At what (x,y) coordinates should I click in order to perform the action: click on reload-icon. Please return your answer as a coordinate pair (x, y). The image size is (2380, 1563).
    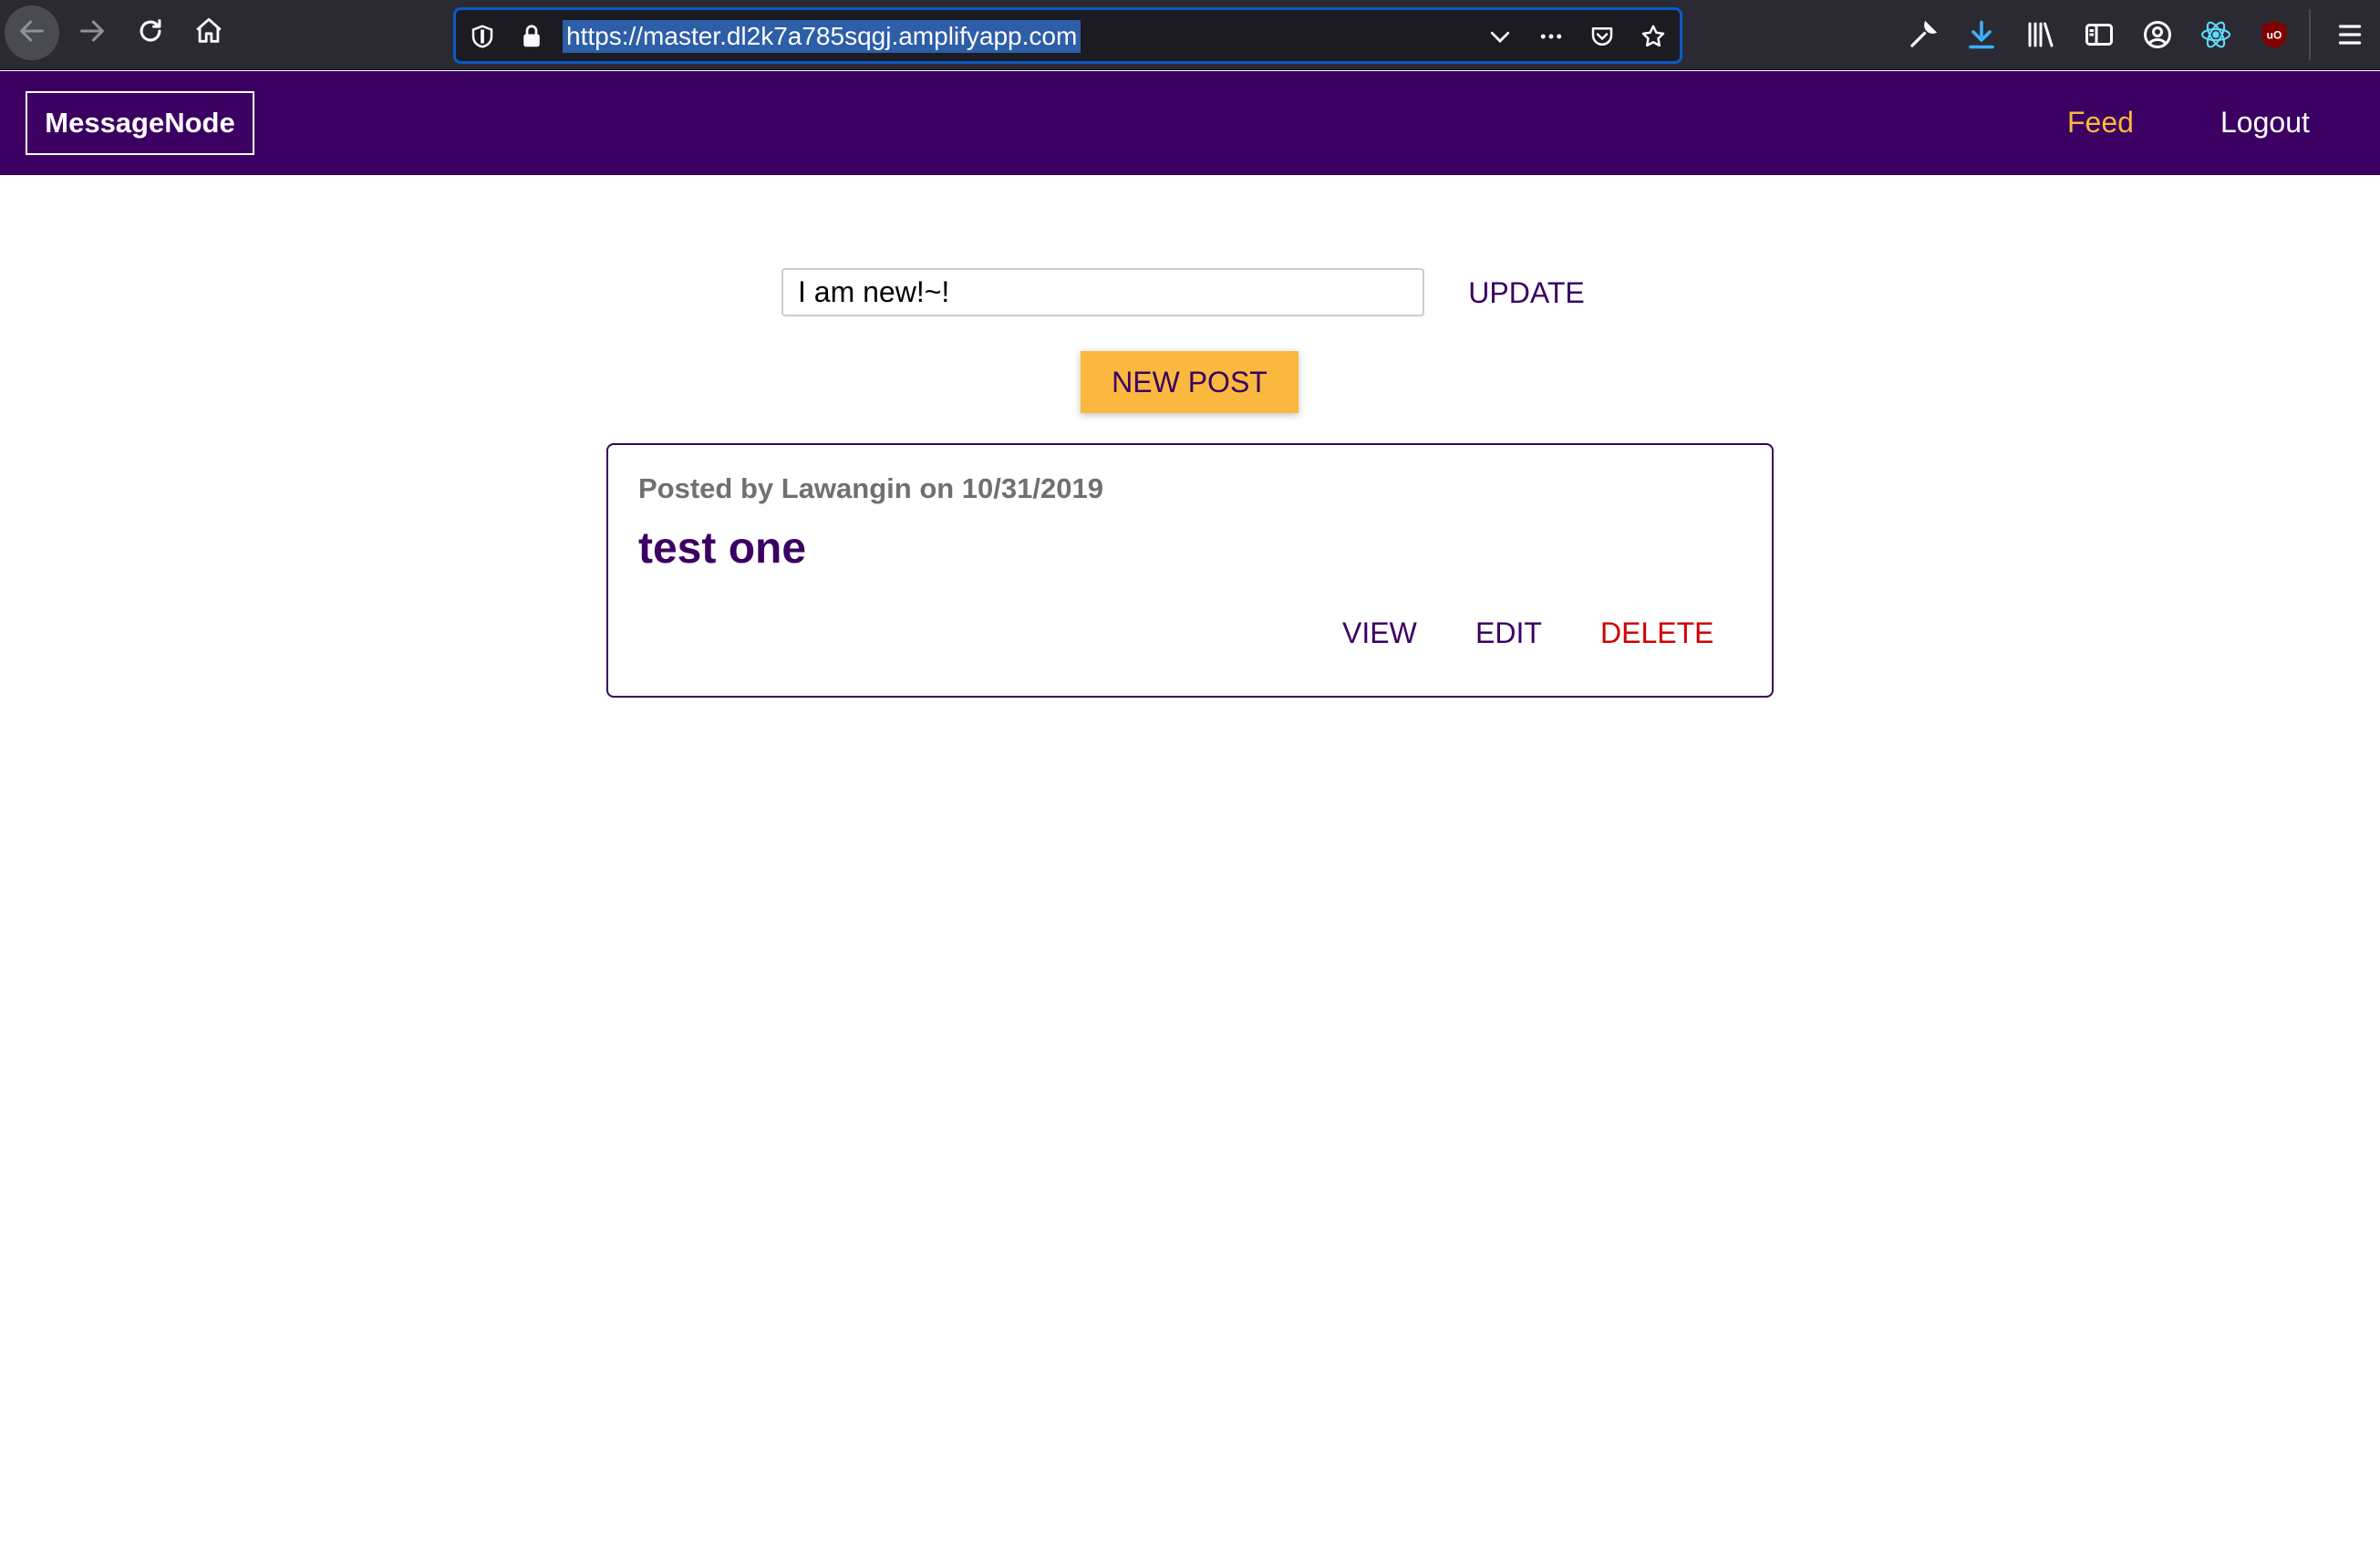
    Looking at the image, I should click on (151, 33).